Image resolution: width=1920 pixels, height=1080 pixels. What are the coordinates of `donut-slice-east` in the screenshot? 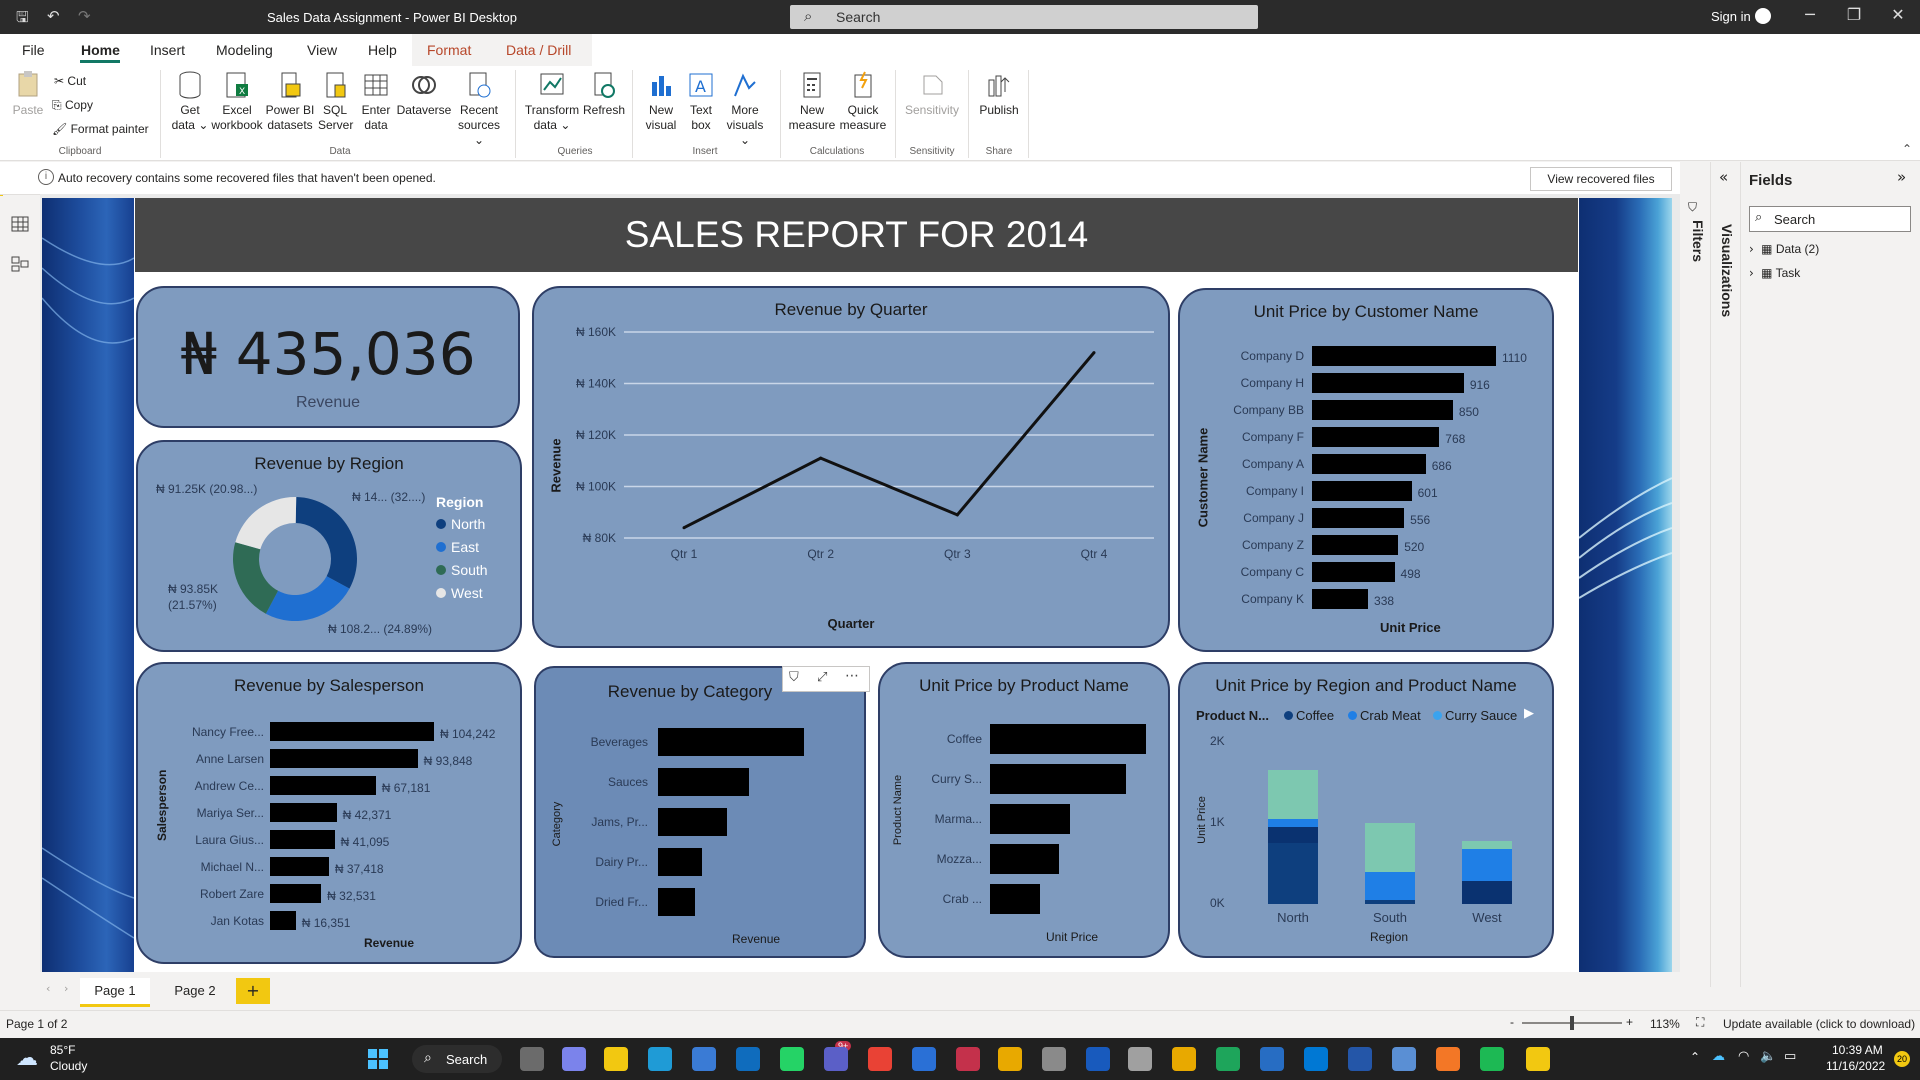 It's located at (307, 598).